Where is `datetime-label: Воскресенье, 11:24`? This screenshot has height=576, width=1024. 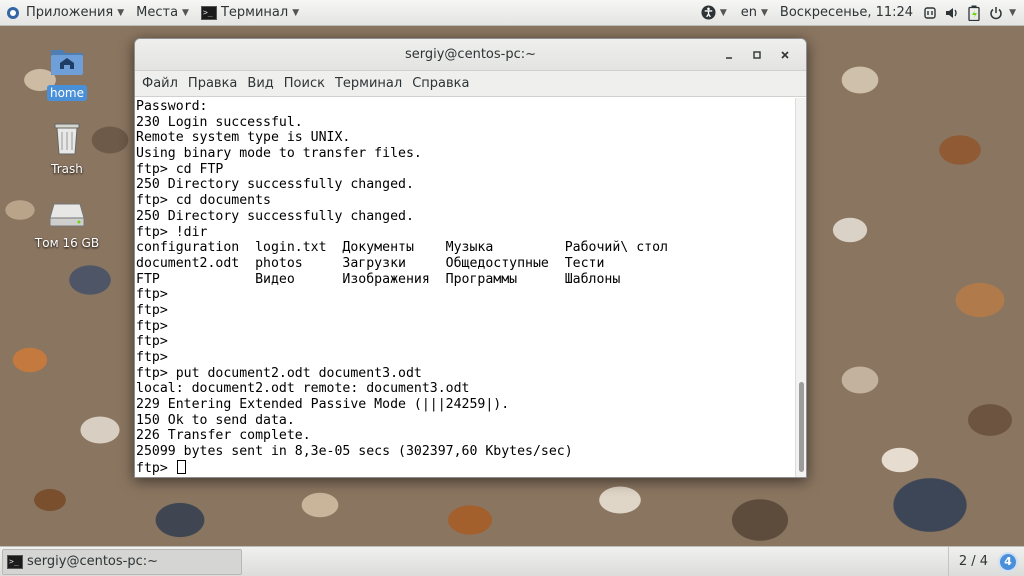 datetime-label: Воскресенье, 11:24 is located at coordinates (846, 12).